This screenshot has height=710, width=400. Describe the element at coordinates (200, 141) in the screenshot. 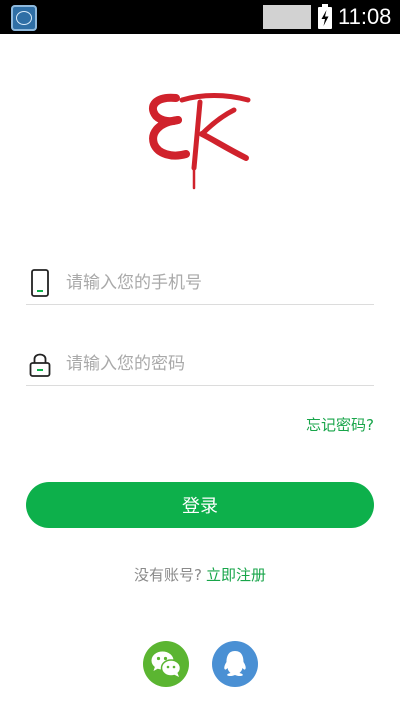

I see `ek-brand-logo` at that location.